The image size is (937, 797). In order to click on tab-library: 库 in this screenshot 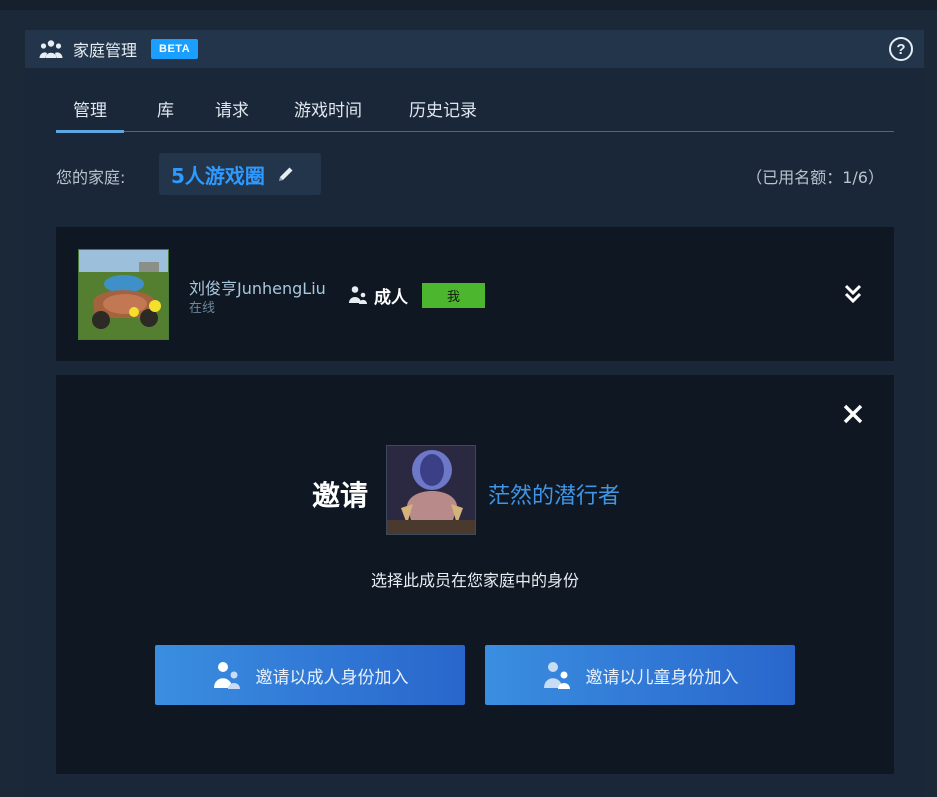, I will do `click(165, 112)`.